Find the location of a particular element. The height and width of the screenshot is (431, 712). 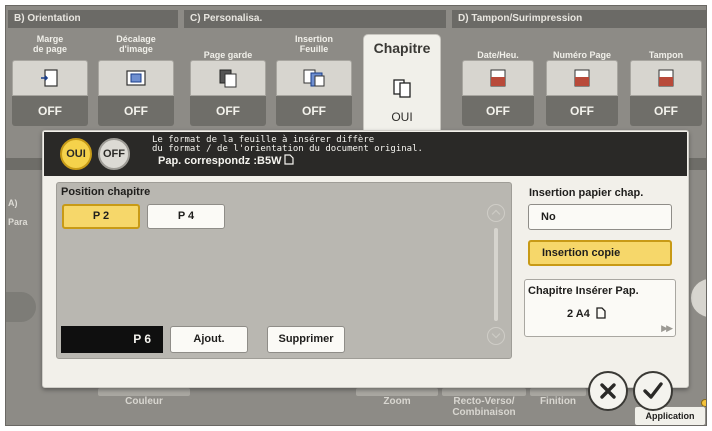

chapter-page-chip: P 4 is located at coordinates (186, 216).